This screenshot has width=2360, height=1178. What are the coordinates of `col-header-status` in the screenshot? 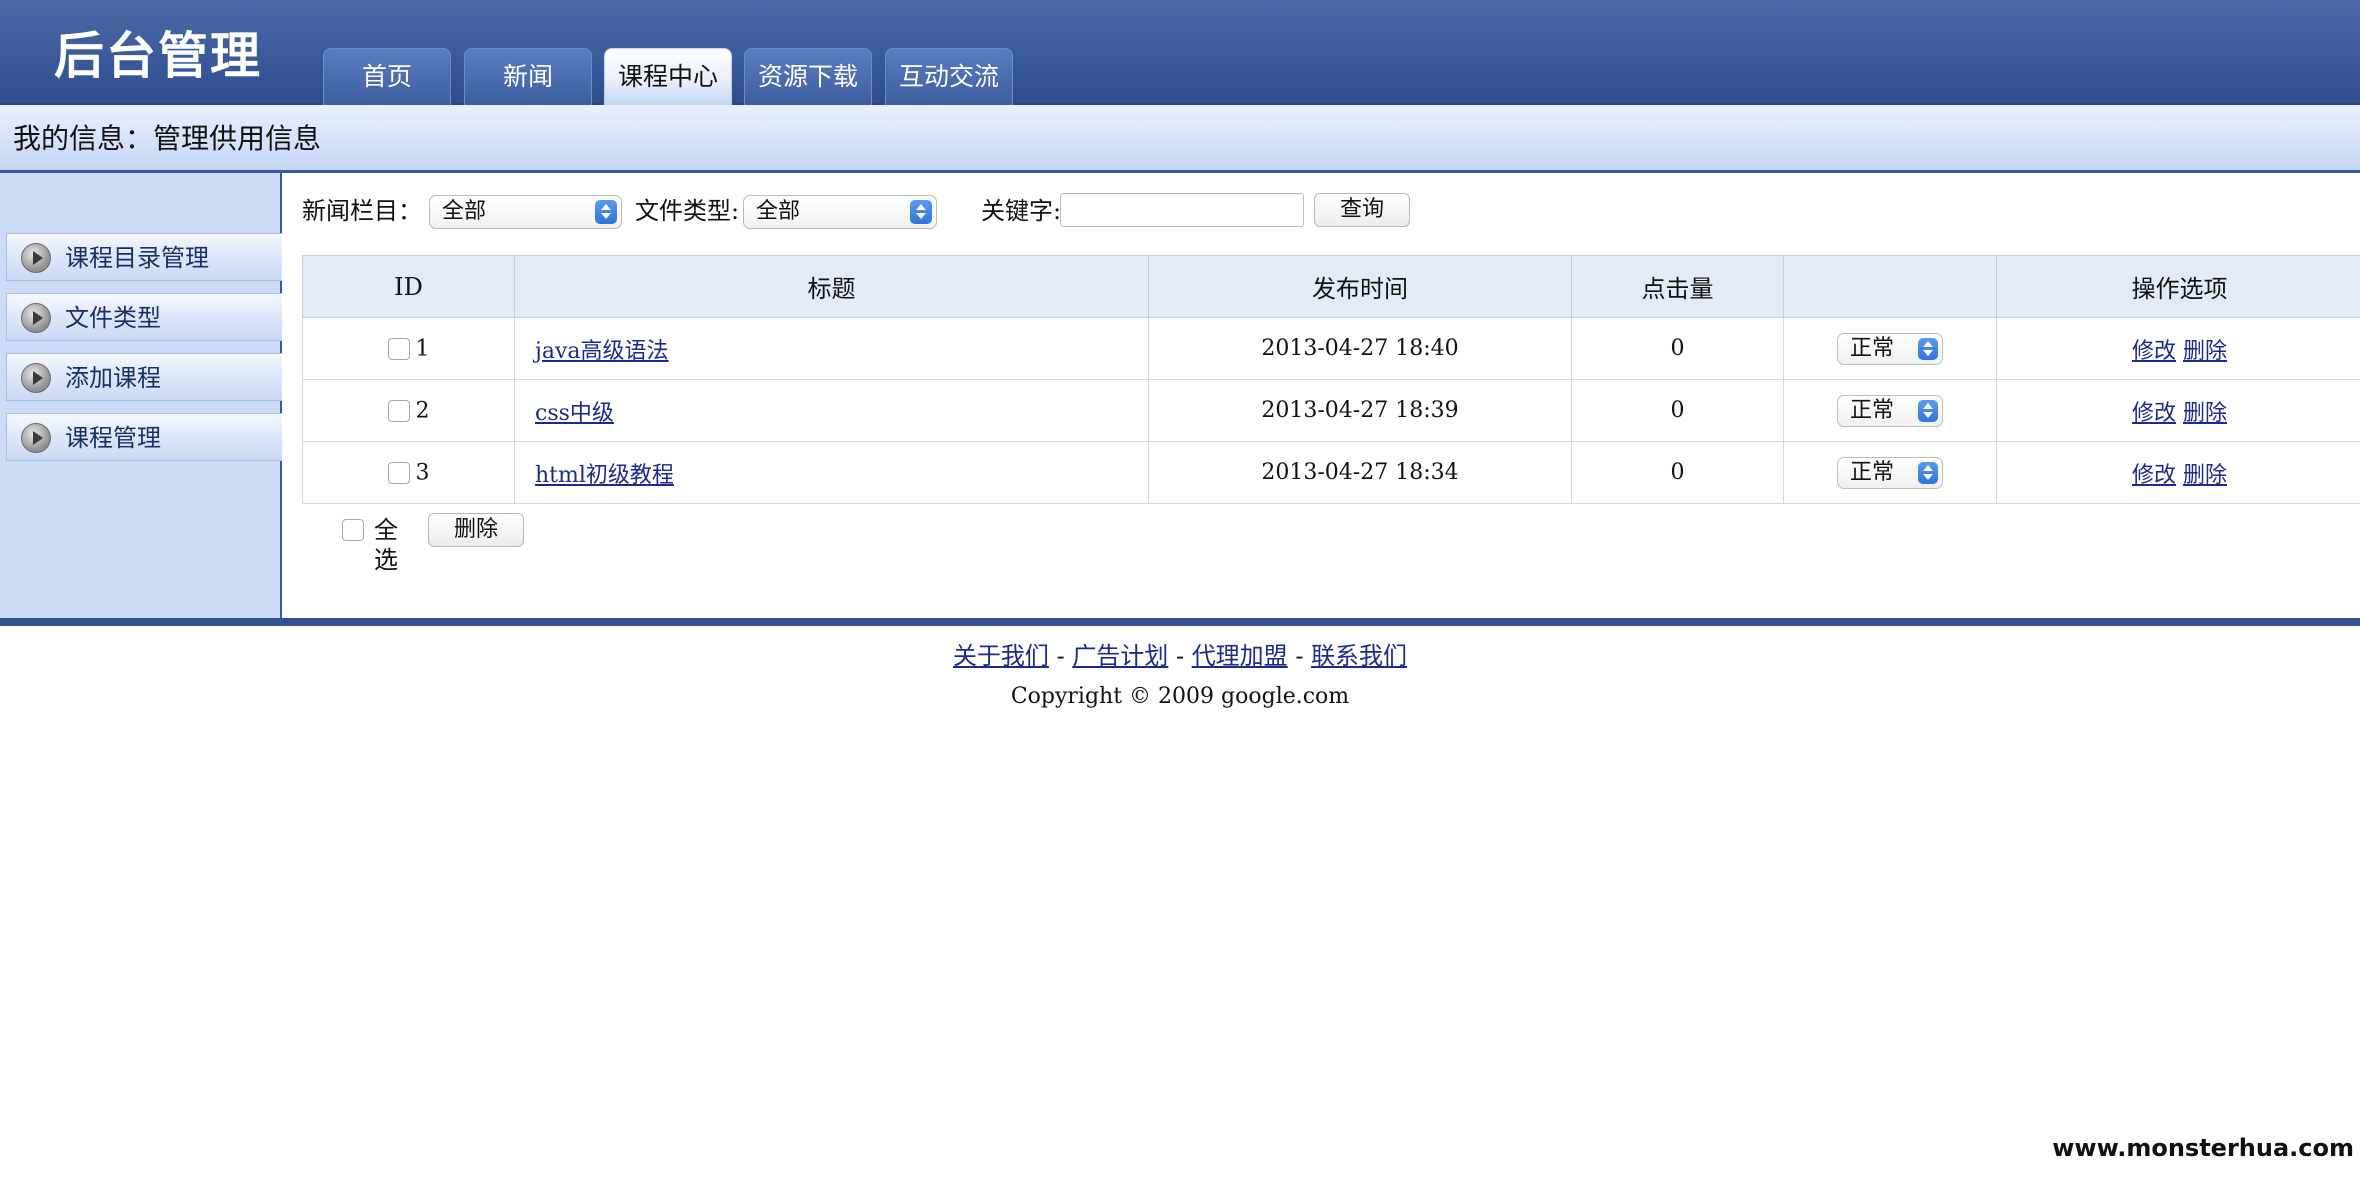 It's located at (1890, 286).